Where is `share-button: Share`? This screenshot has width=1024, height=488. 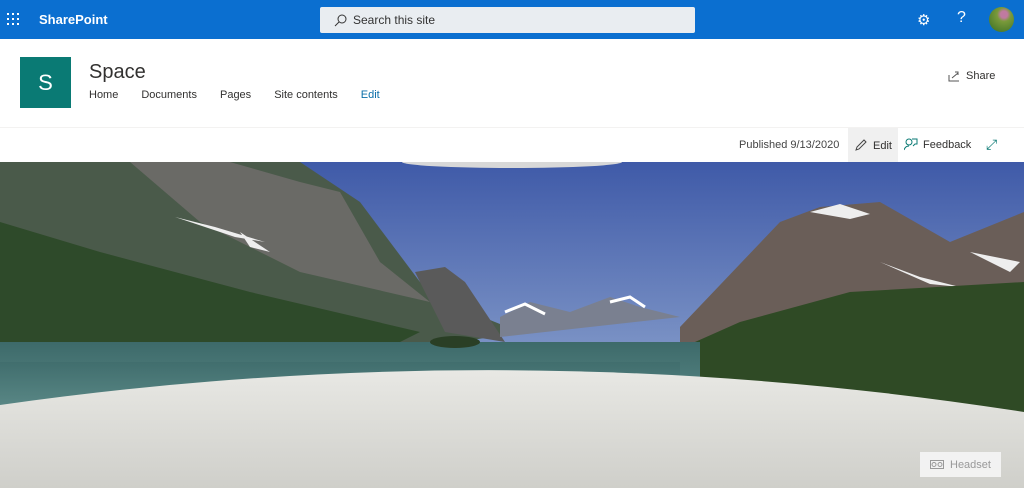 share-button: Share is located at coordinates (971, 76).